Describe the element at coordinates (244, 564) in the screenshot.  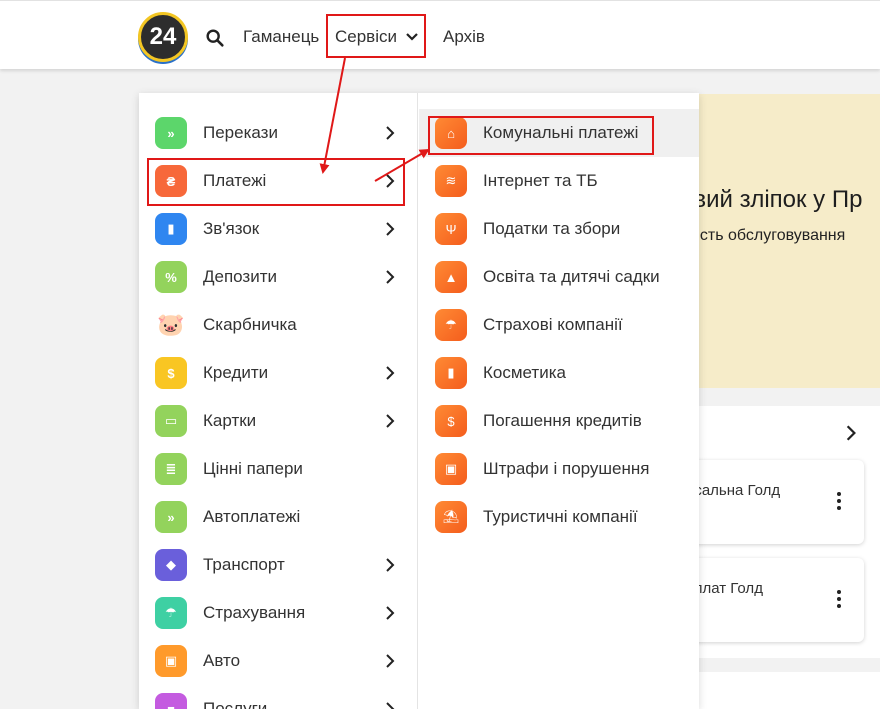
I see `menu-item-label: Транспорт` at that location.